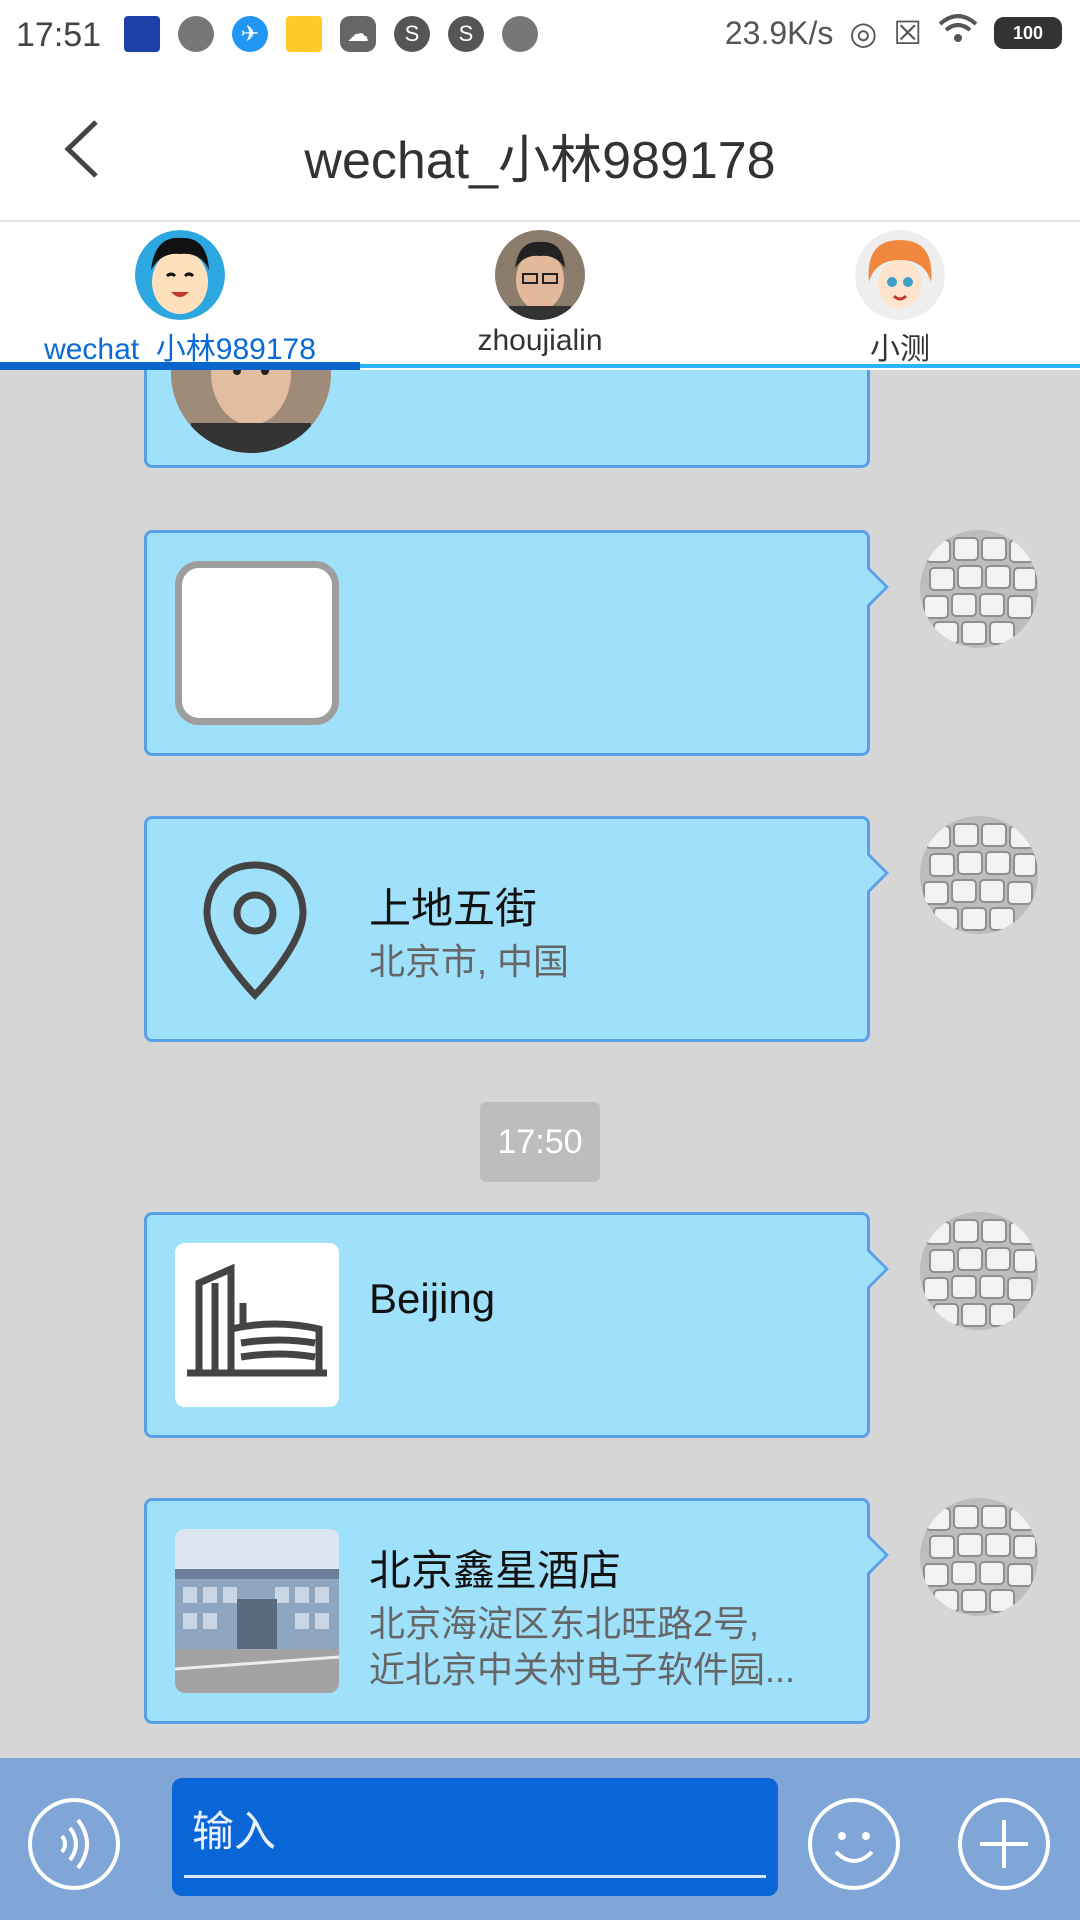  What do you see at coordinates (251, 411) in the screenshot?
I see `photo-thumbnail` at bounding box center [251, 411].